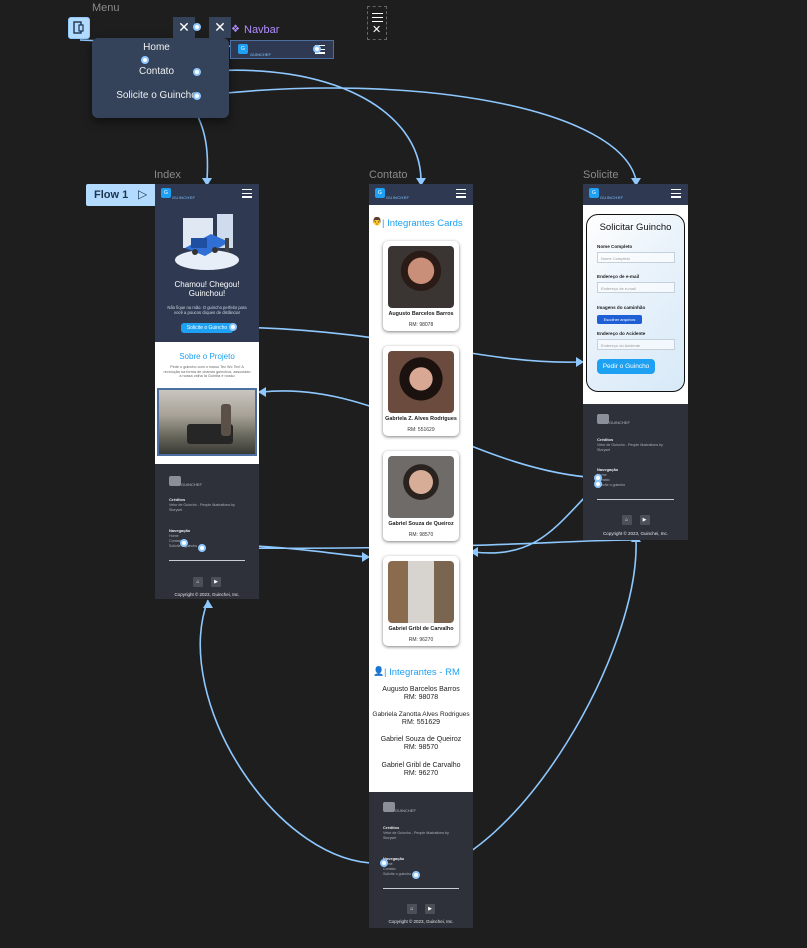 This screenshot has width=807, height=948. Describe the element at coordinates (111, 195) in the screenshot. I see `flow-label: Flow 1` at that location.